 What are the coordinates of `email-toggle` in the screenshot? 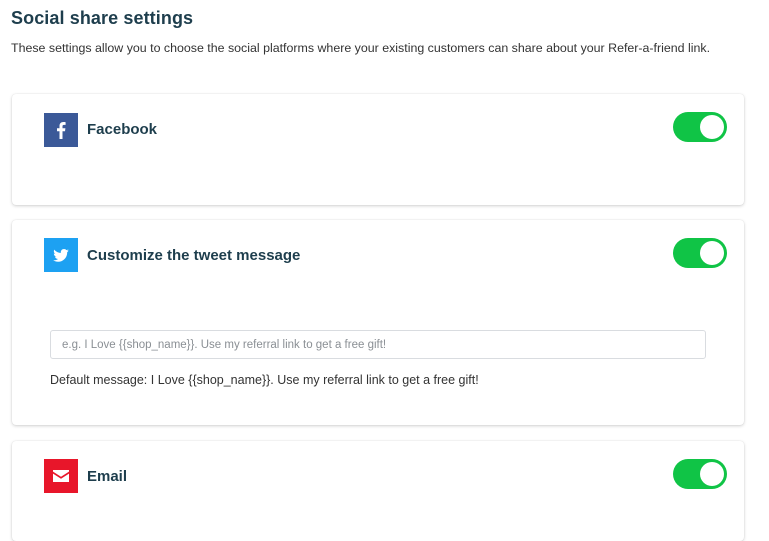 It's located at (700, 474).